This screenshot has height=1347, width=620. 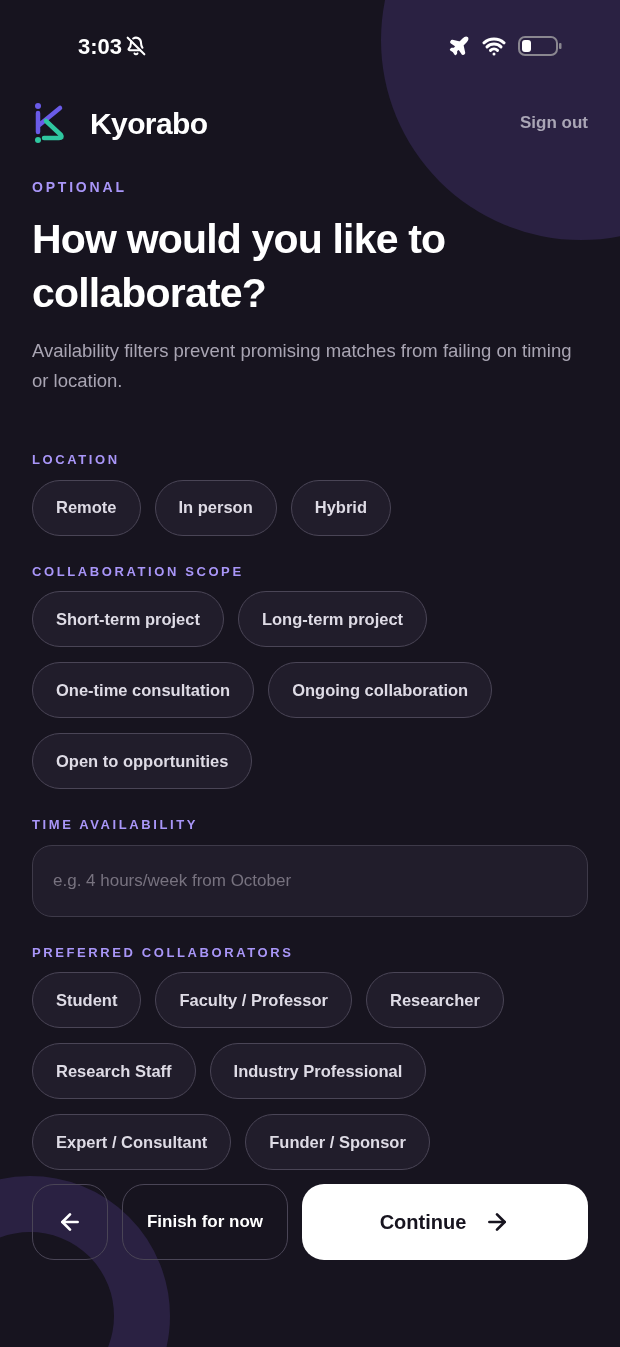 What do you see at coordinates (86, 507) in the screenshot?
I see `option-chip: Remote` at bounding box center [86, 507].